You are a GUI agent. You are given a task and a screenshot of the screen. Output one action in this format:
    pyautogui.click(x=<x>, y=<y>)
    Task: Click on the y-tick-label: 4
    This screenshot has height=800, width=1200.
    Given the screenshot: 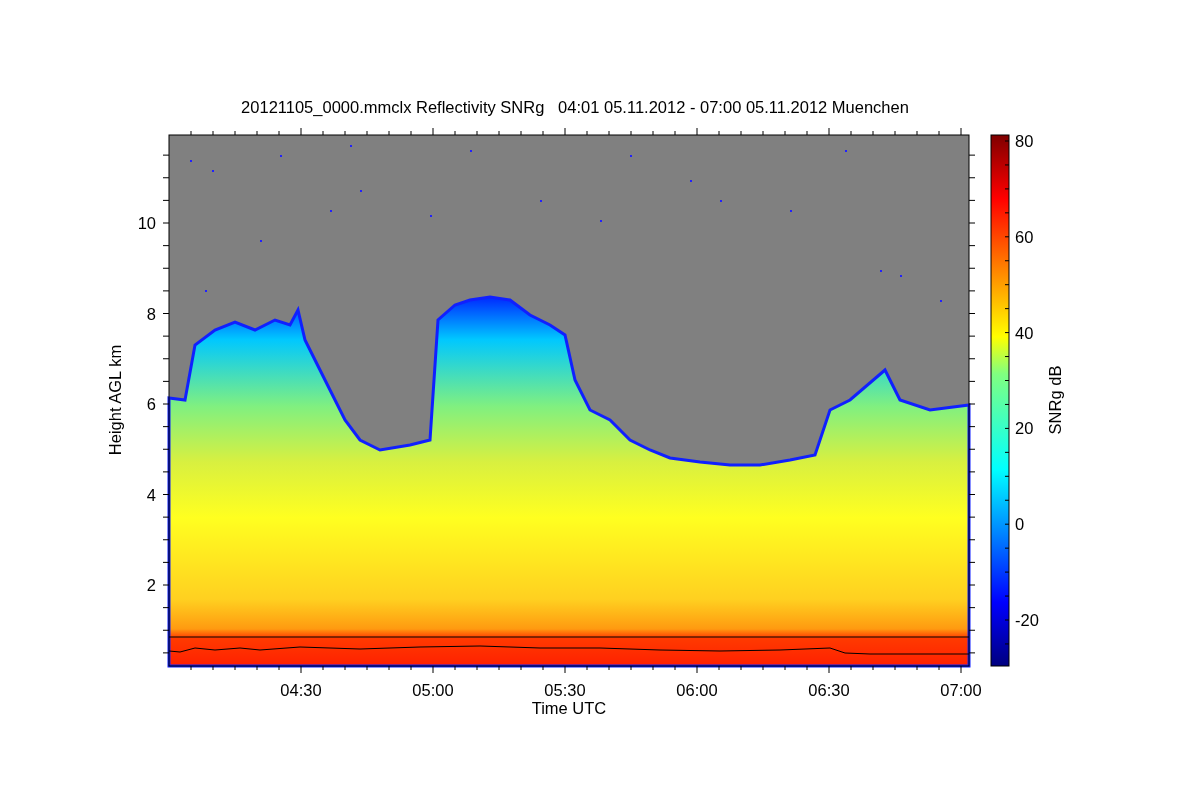 What is the action you would take?
    pyautogui.click(x=151, y=494)
    